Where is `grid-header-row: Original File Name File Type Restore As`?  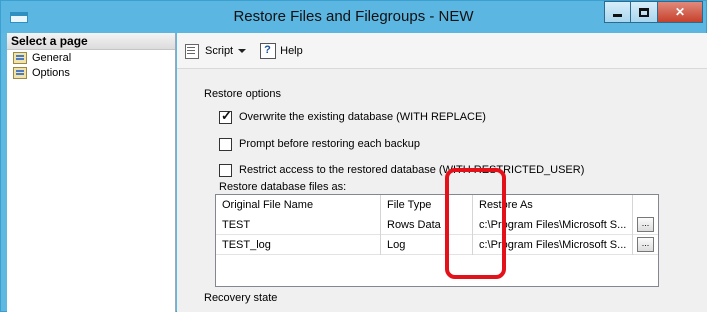 grid-header-row: Original File Name File Type Restore As is located at coordinates (437, 205).